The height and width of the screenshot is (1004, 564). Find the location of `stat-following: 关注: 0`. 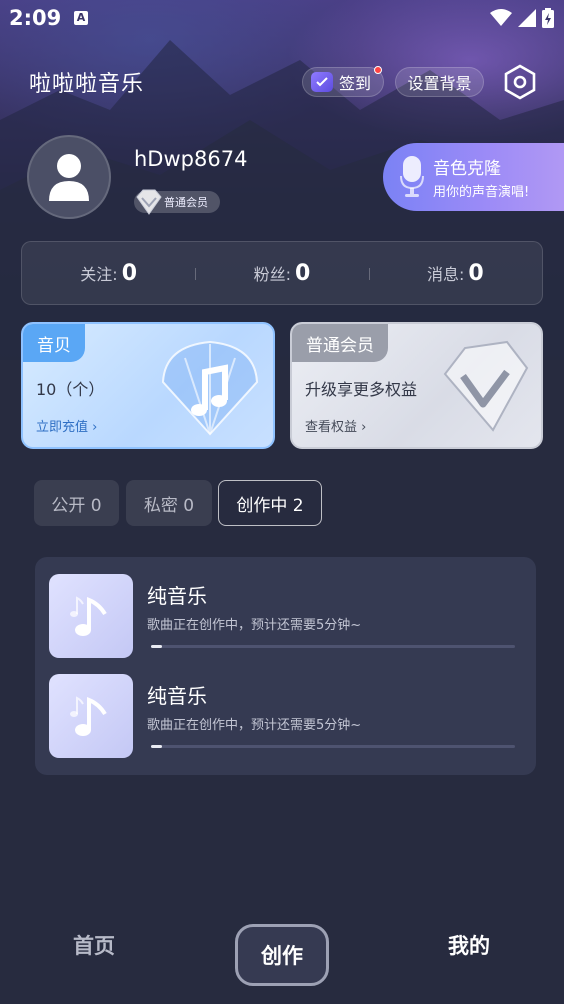

stat-following: 关注: 0 is located at coordinates (108, 273).